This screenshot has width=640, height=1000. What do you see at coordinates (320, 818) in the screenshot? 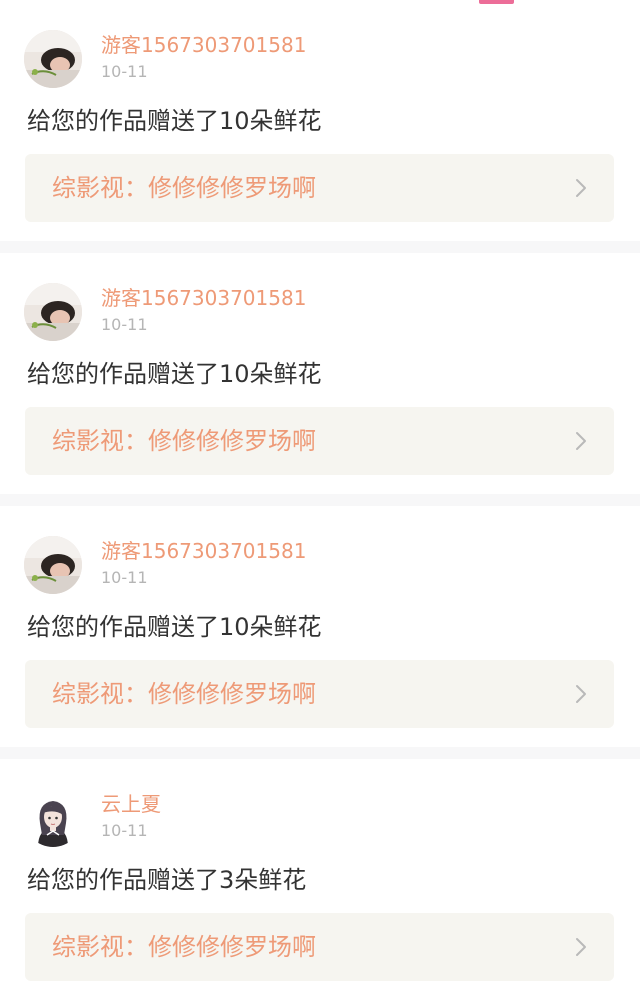
I see `notification-header: 云上夏 10-11` at bounding box center [320, 818].